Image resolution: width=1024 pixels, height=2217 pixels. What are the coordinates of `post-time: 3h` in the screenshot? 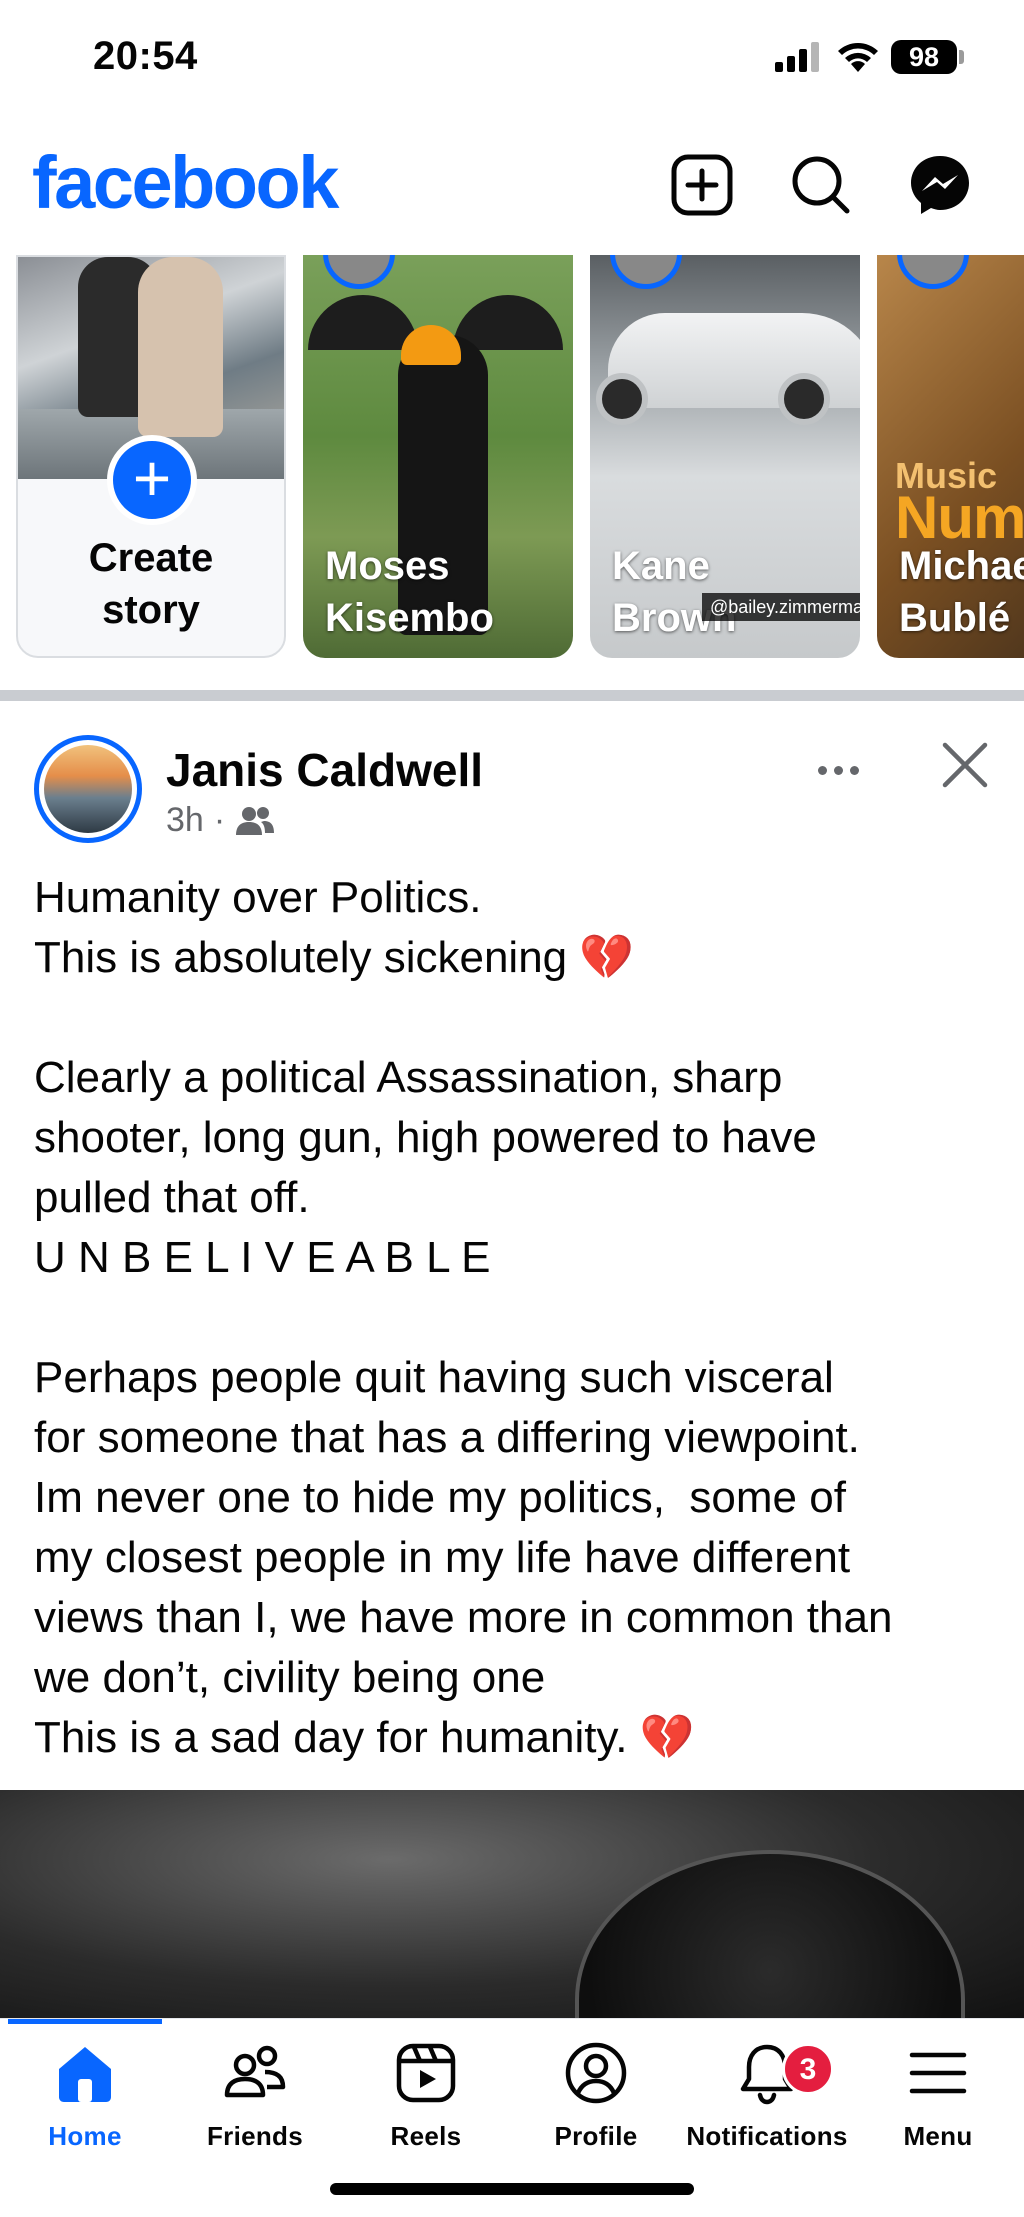 It's located at (185, 820).